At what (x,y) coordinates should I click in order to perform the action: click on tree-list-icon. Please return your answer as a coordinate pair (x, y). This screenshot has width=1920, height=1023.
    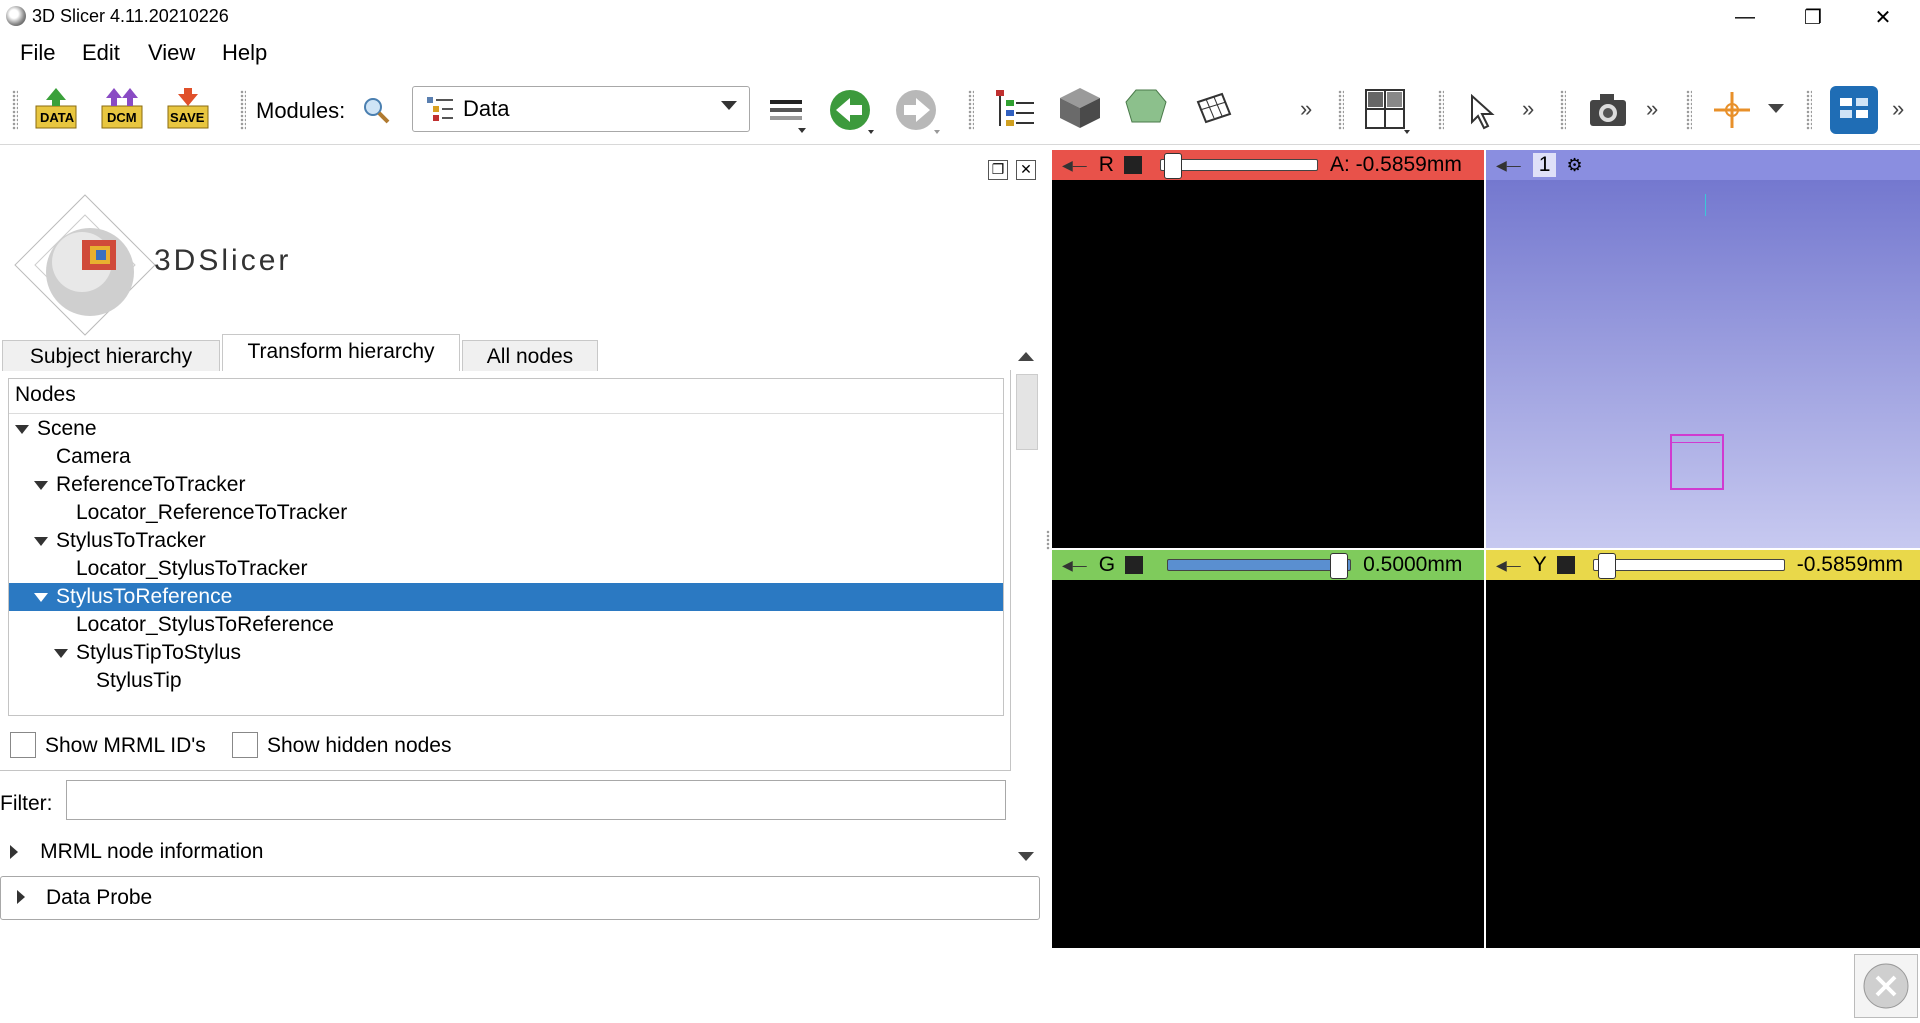
    Looking at the image, I should click on (1015, 108).